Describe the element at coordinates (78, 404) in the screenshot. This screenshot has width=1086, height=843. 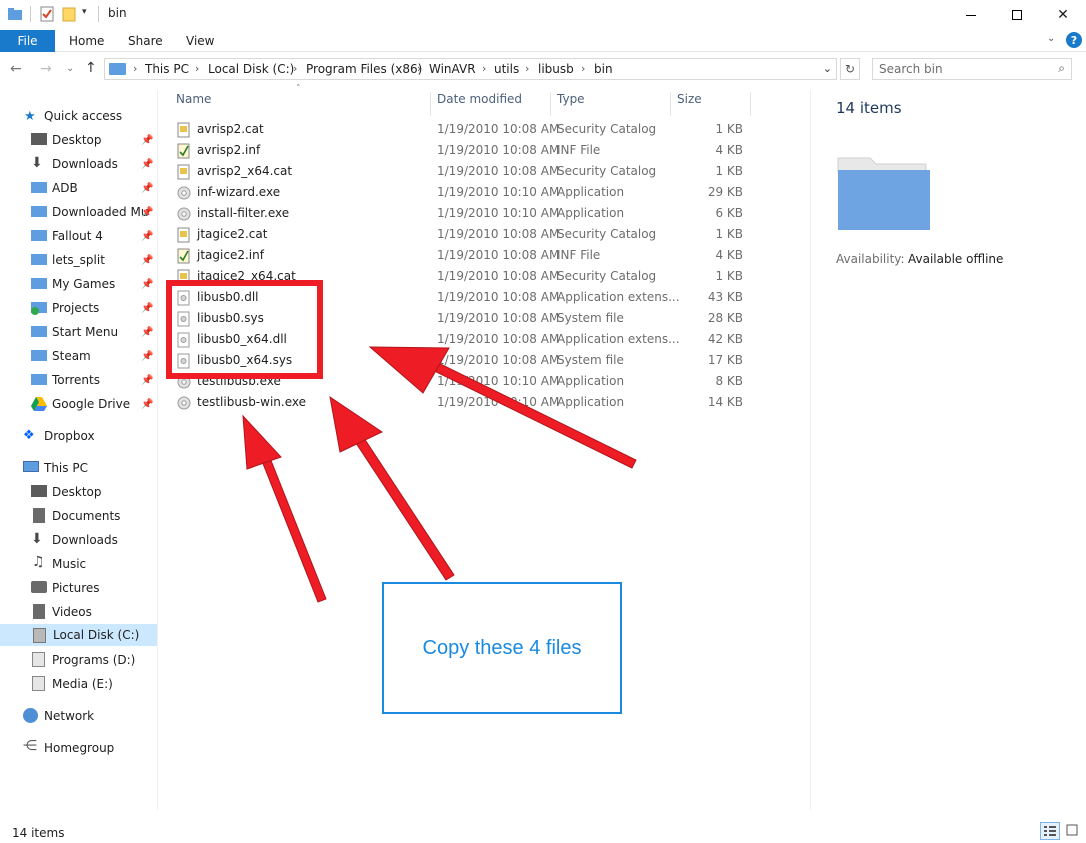
I see `sidebar-item-google-drive: Google Drive 📌` at that location.